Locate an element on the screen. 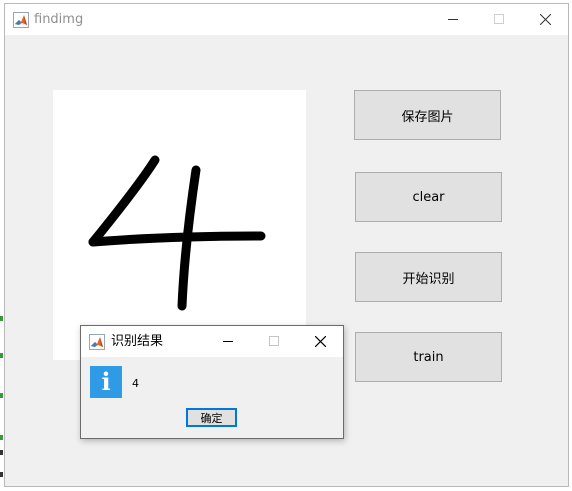  info-glyph: i is located at coordinates (106, 381).